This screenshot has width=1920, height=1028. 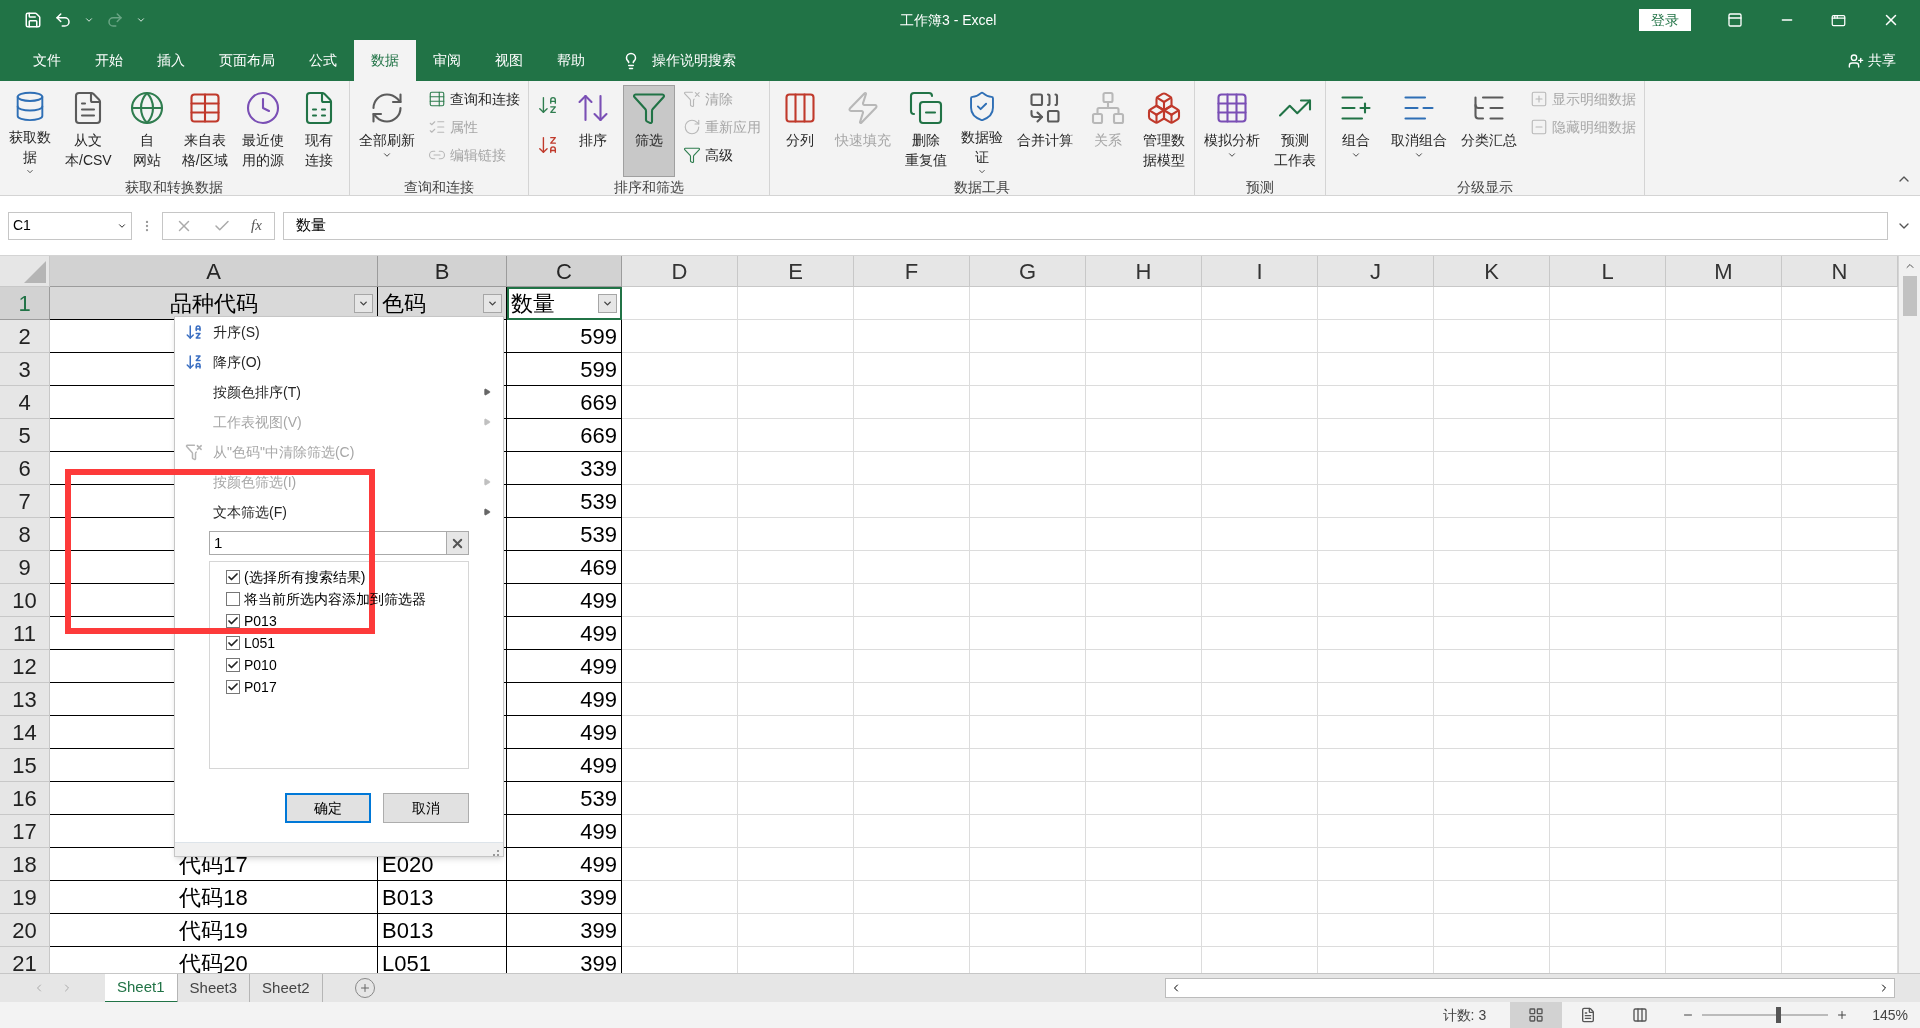 I want to click on menu-tab: 页面布局, so click(x=247, y=60).